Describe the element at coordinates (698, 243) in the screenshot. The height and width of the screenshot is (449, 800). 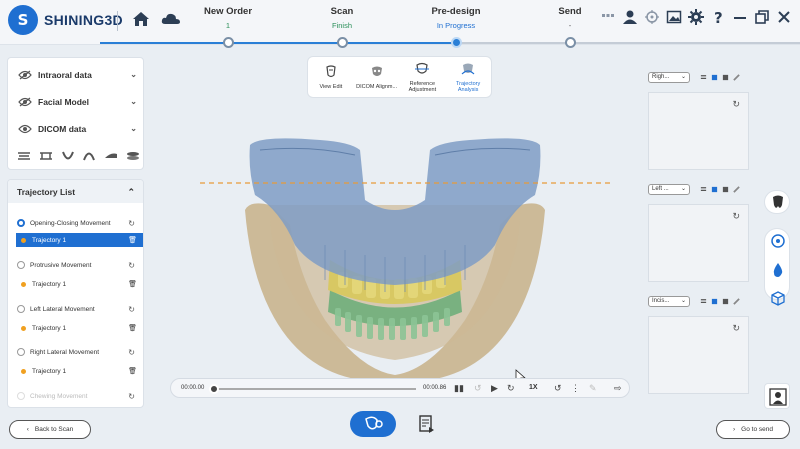
I see `left-side-view: ↻` at that location.